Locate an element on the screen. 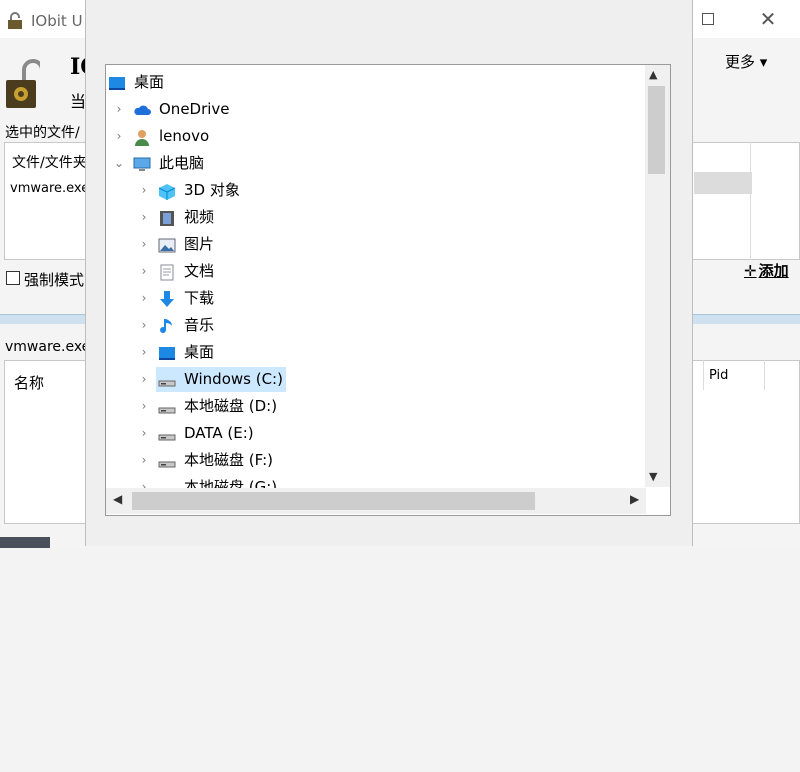 The height and width of the screenshot is (772, 800). column-header-pid: Pid is located at coordinates (718, 375).